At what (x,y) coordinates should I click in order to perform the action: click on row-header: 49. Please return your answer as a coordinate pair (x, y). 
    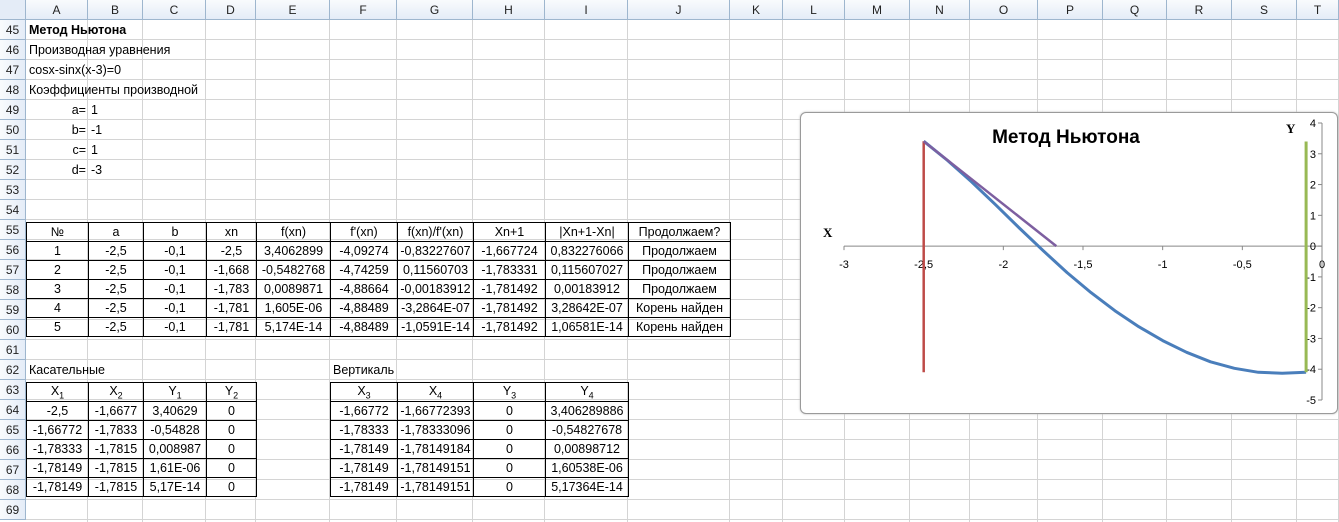
    Looking at the image, I should click on (13, 110).